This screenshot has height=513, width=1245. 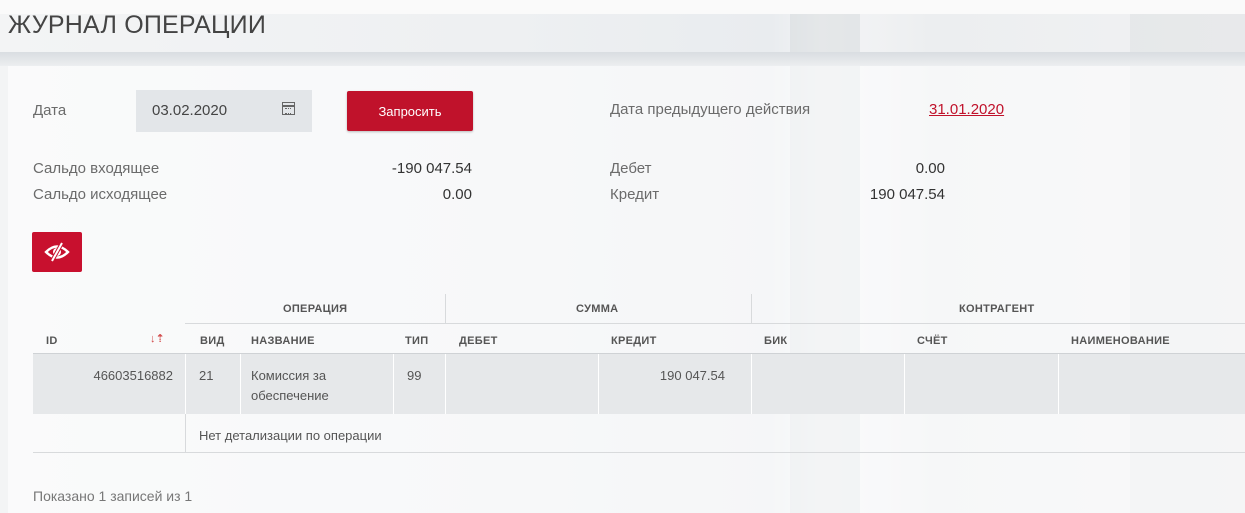 What do you see at coordinates (289, 375) in the screenshot?
I see `cell-name-line1: Комиссия за` at bounding box center [289, 375].